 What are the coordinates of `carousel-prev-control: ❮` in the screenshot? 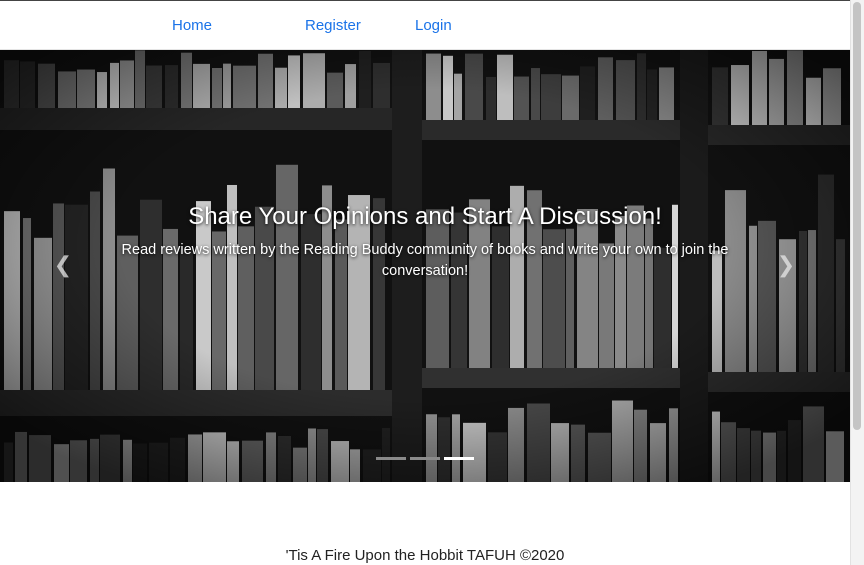 It's located at (63, 266).